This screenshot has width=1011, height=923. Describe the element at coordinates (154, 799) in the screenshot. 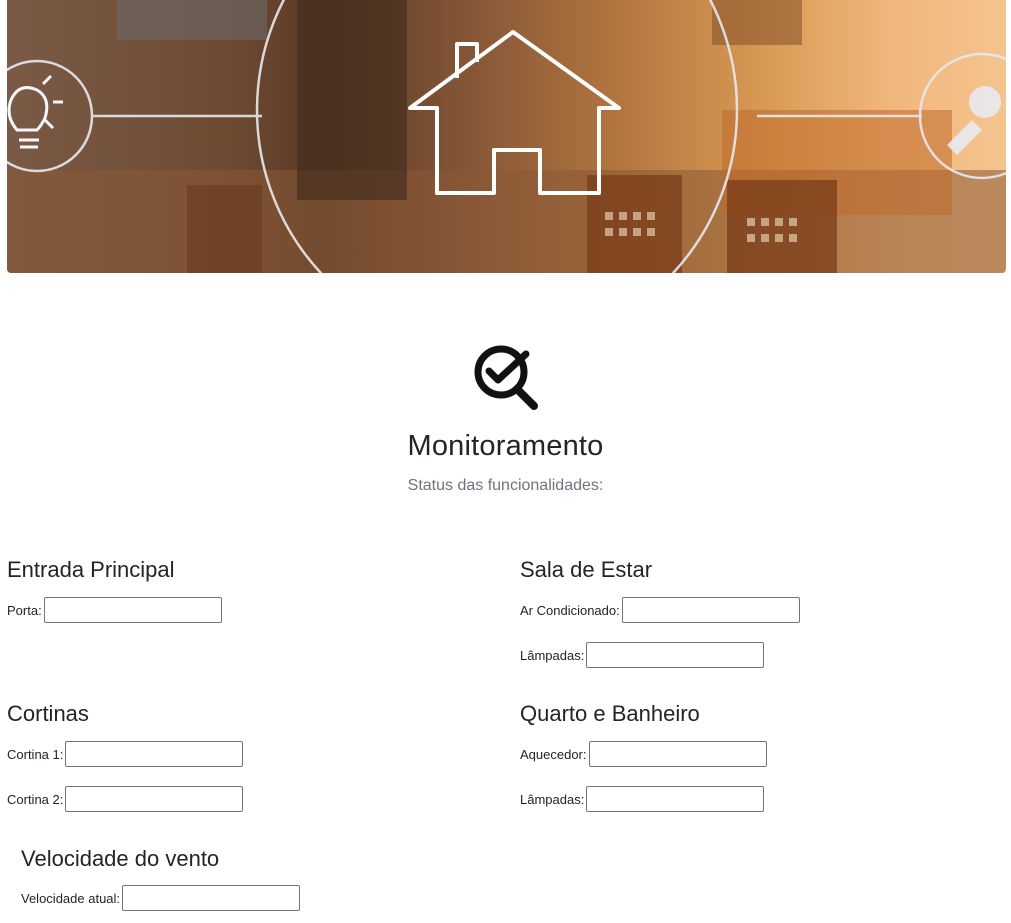

I see `cortina-2-input` at that location.